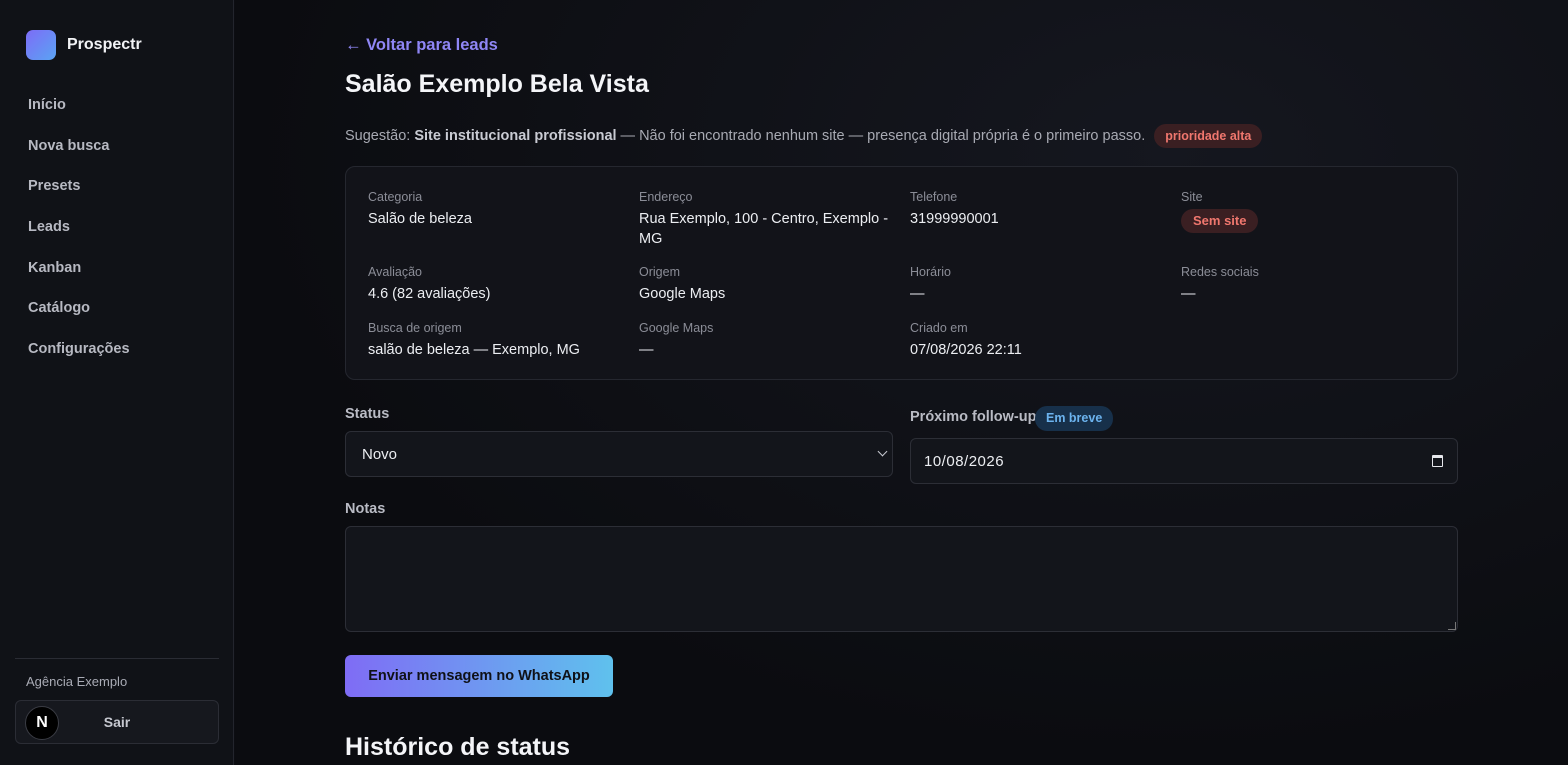  Describe the element at coordinates (104, 44) in the screenshot. I see `brand-name: Prospectr` at that location.